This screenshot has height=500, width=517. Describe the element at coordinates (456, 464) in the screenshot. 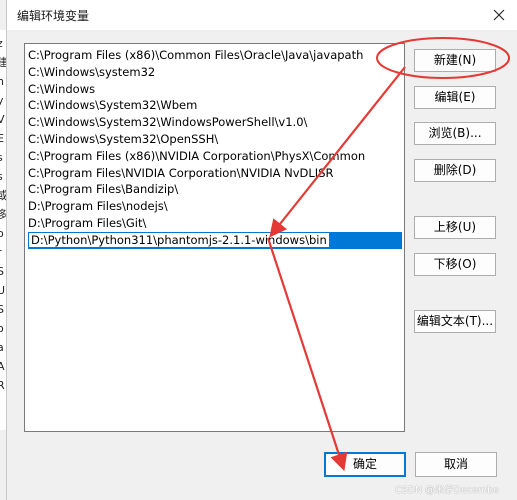

I see `cancel-button: 取消` at that location.